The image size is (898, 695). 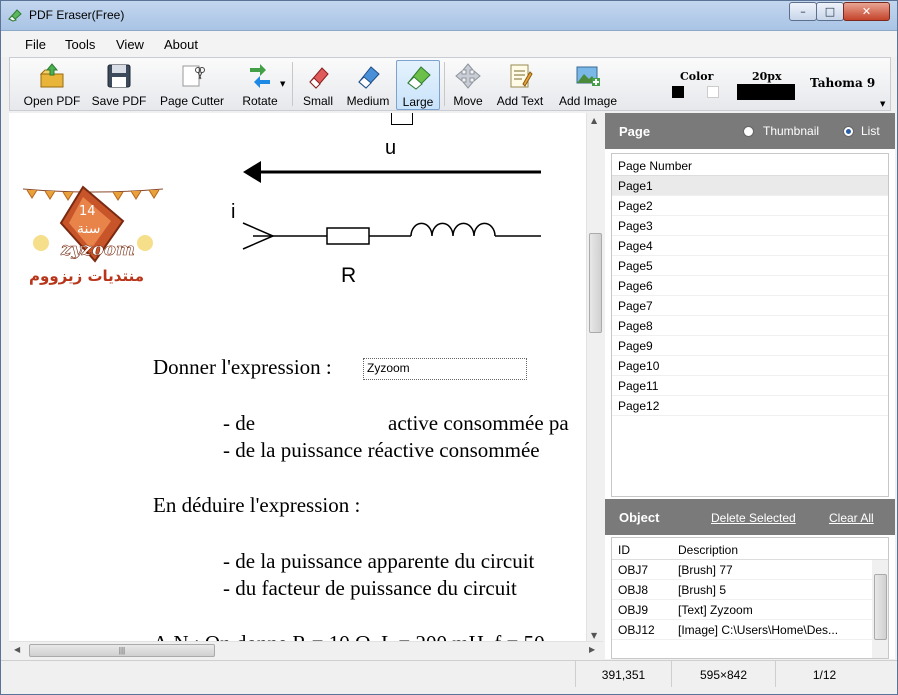 What do you see at coordinates (633, 570) in the screenshot?
I see `object-id: OBJ7` at bounding box center [633, 570].